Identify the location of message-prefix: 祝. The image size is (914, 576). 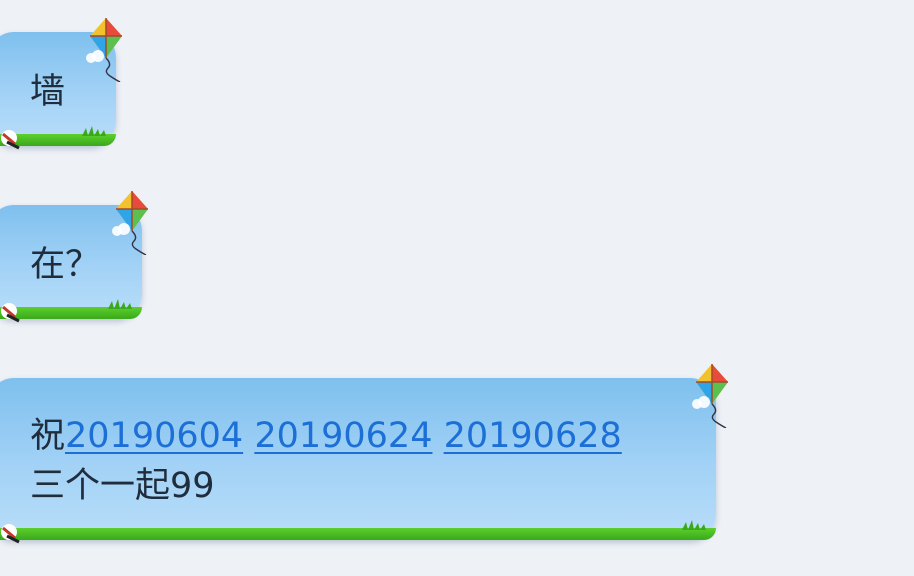
(48, 436).